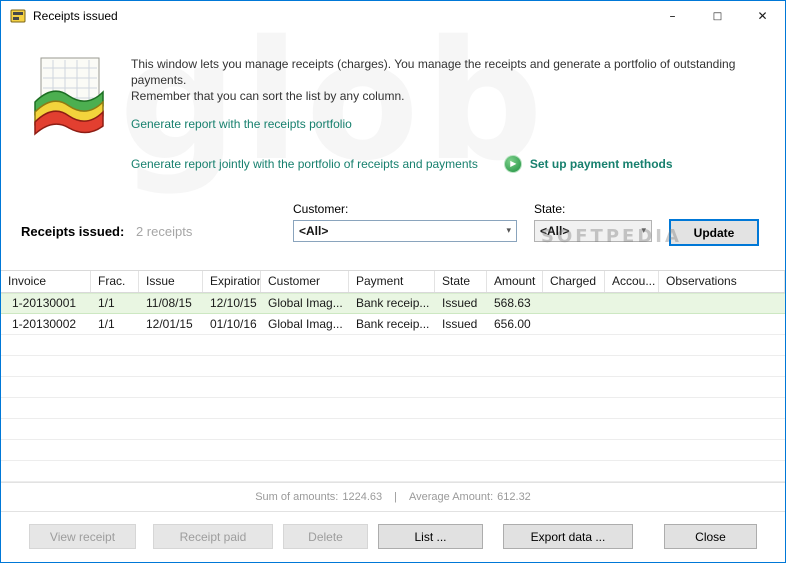  What do you see at coordinates (169, 303) in the screenshot?
I see `table-cell: 11/08/15` at bounding box center [169, 303].